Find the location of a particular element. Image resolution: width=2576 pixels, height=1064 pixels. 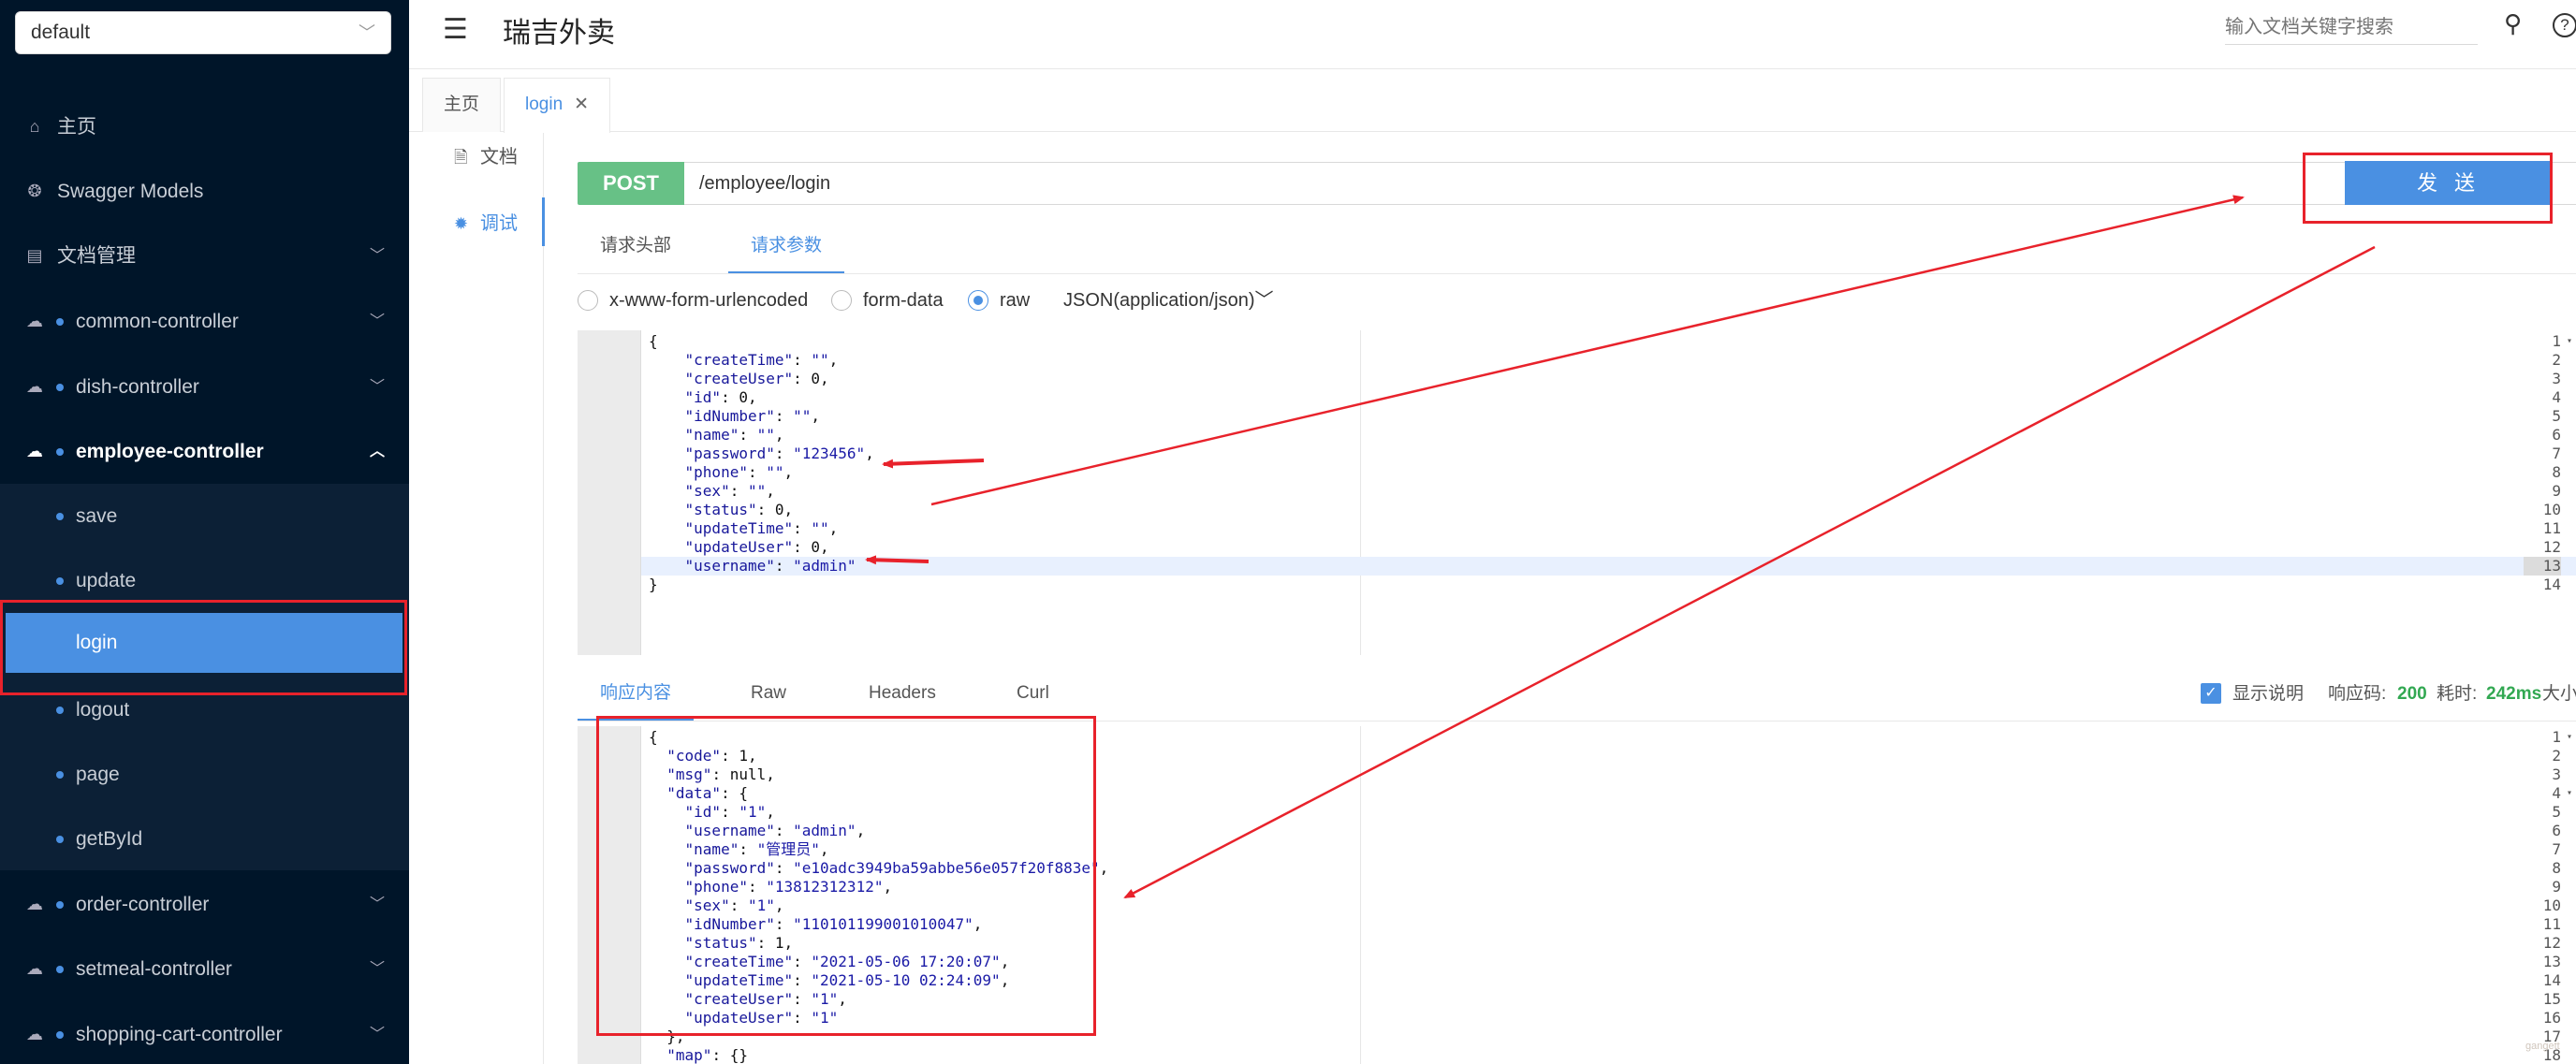

watermark: gangett is located at coordinates (2542, 1046).